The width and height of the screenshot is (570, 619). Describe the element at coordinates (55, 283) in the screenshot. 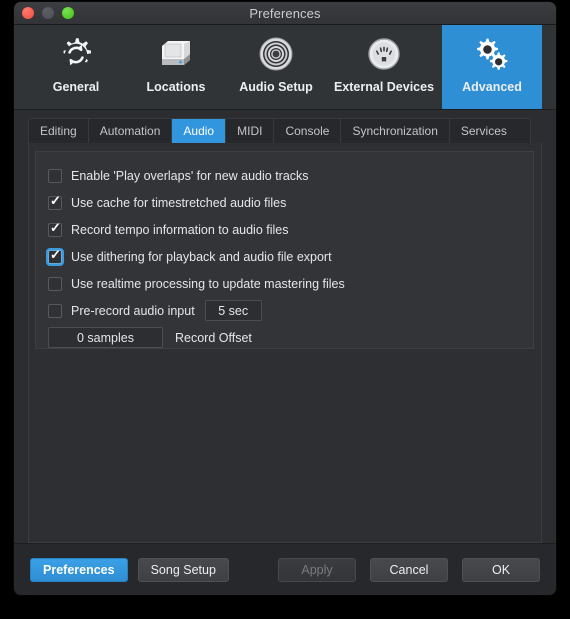

I see `checkbox-realtime-processing: ✓` at that location.